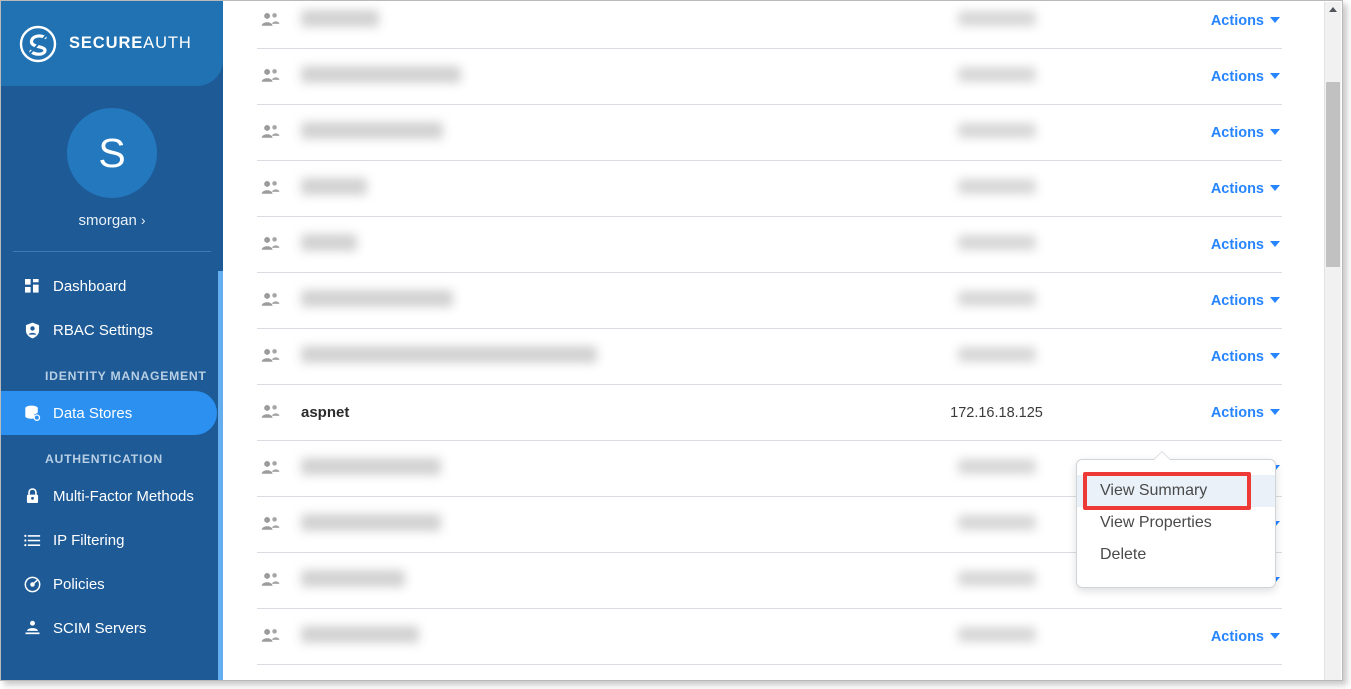 The height and width of the screenshot is (689, 1351). What do you see at coordinates (126, 376) in the screenshot?
I see `sidebar-section-identity-management: IDENTITY MANAGEMENT` at bounding box center [126, 376].